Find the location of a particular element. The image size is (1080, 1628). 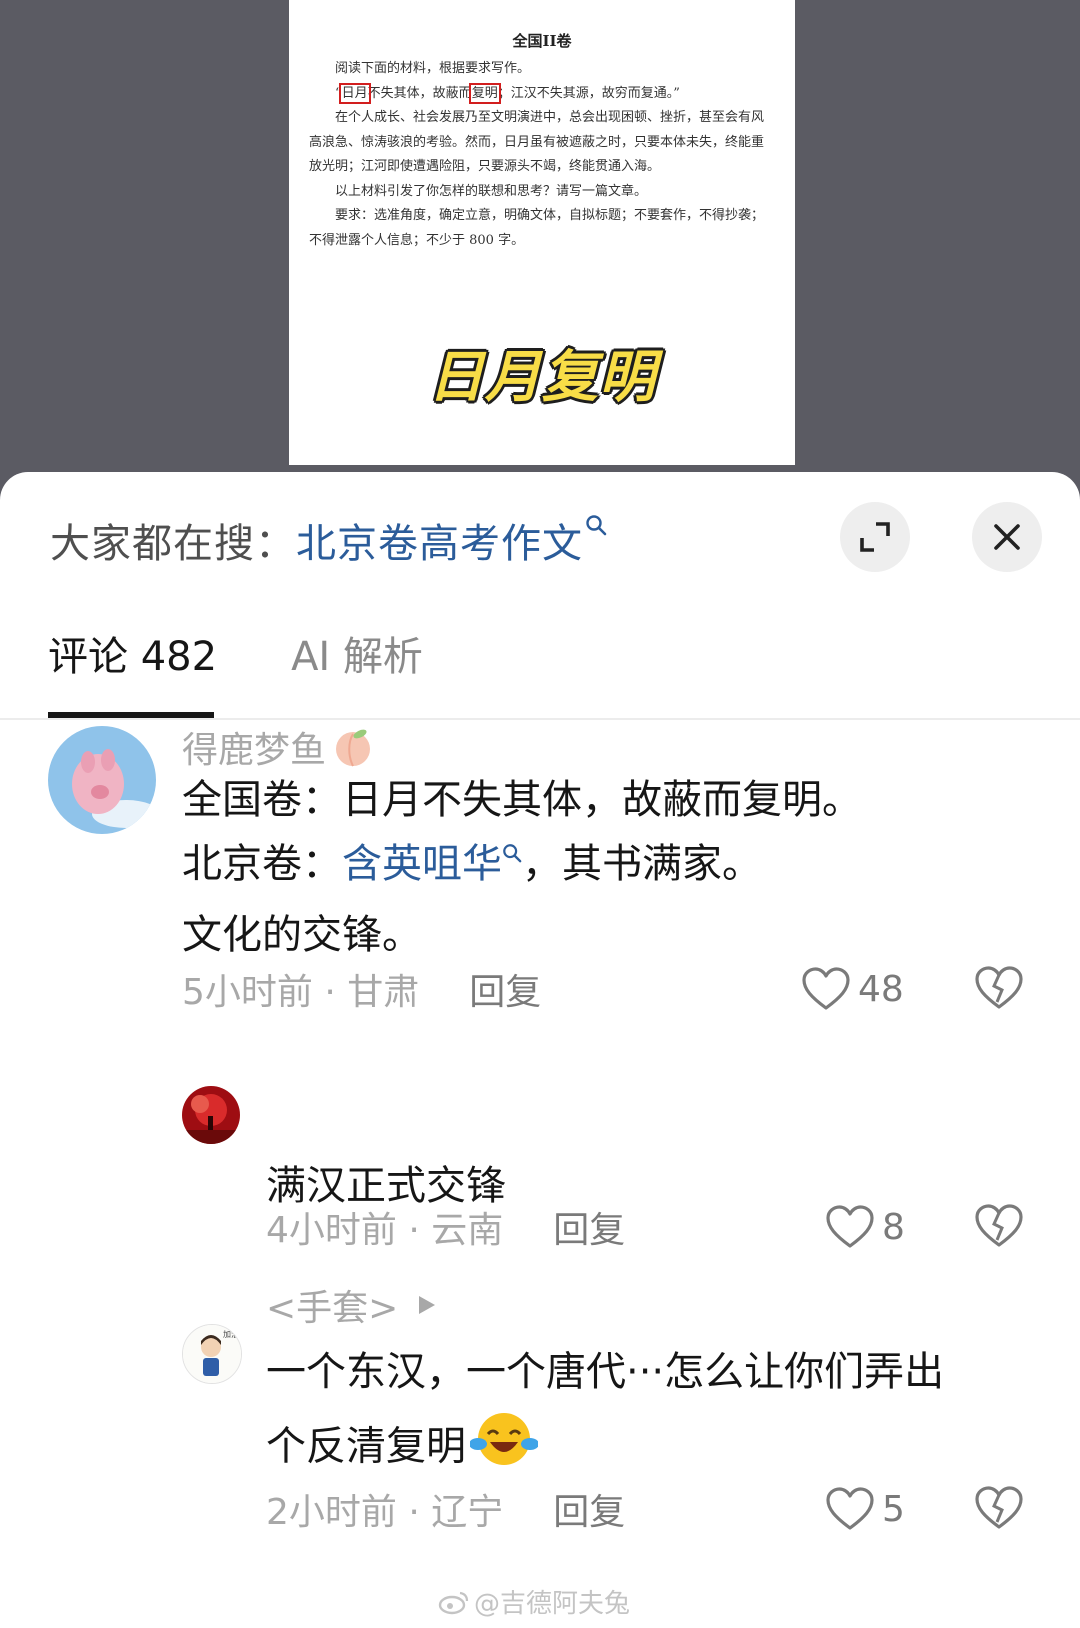

comment-time-location: 5小时前 · 甘肃 is located at coordinates (301, 992).